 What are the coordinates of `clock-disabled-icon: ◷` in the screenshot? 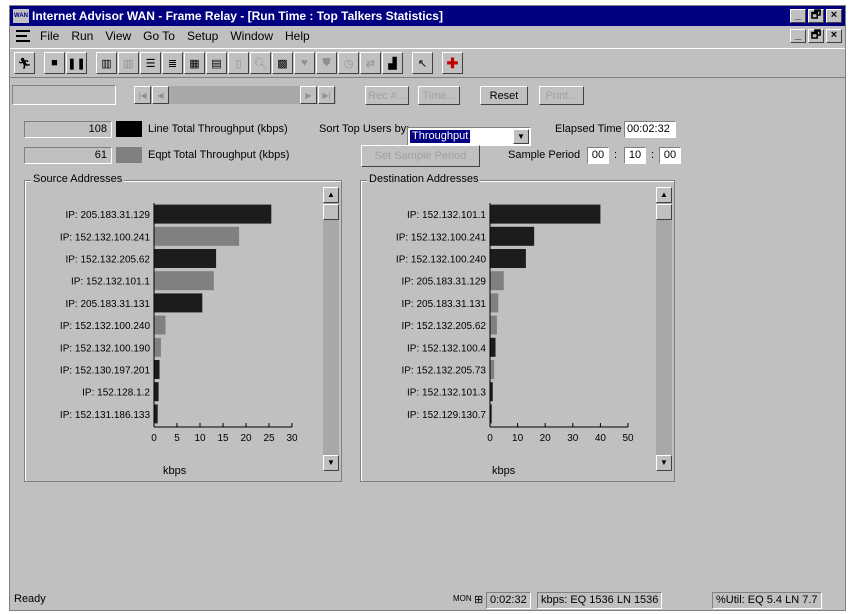 It's located at (348, 63).